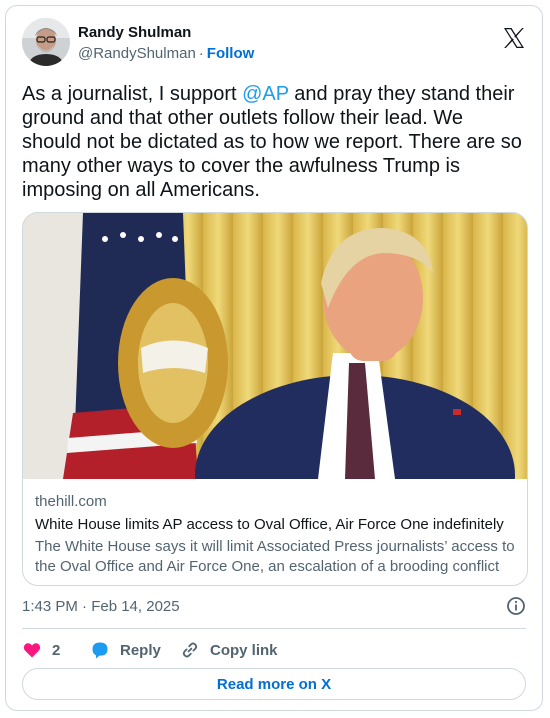 The height and width of the screenshot is (718, 550). Describe the element at coordinates (190, 650) in the screenshot. I see `link-chain-icon` at that location.